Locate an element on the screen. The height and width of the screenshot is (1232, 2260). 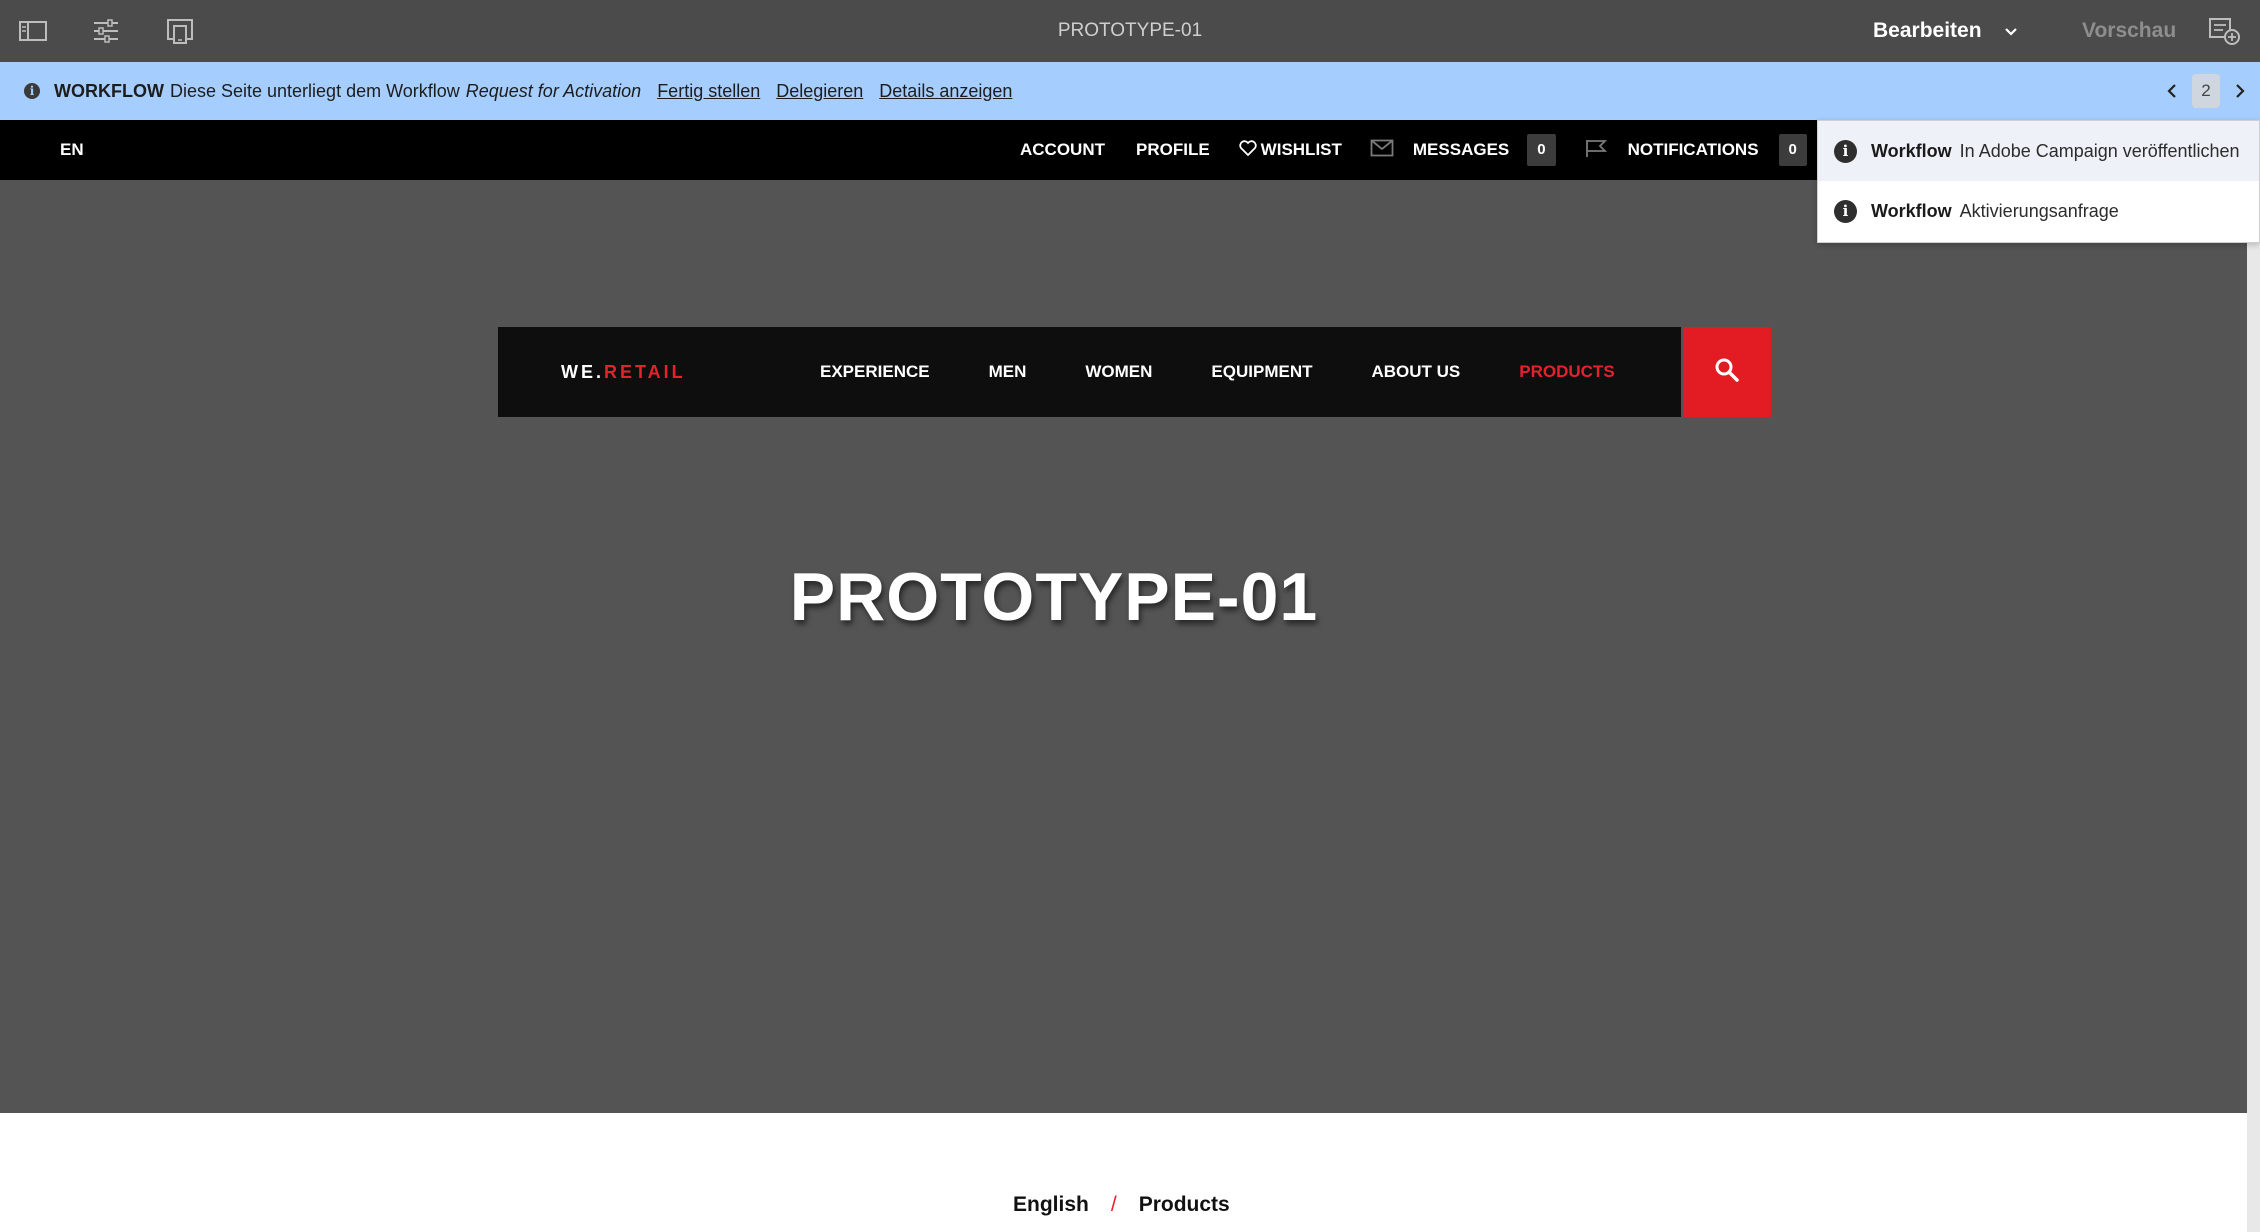
nav-experience: EXPERIENCE is located at coordinates (875, 372).